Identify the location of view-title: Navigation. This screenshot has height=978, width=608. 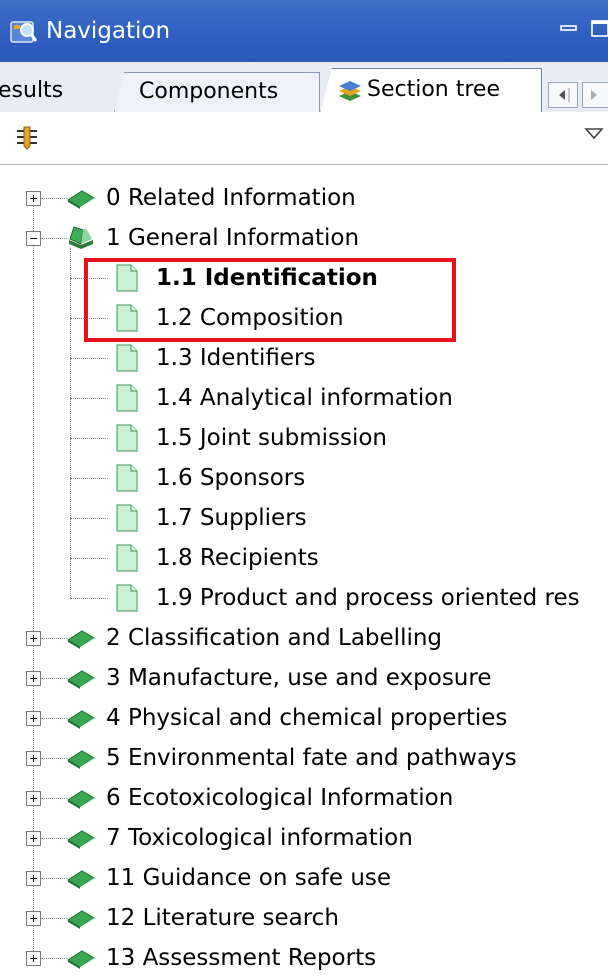
(108, 31).